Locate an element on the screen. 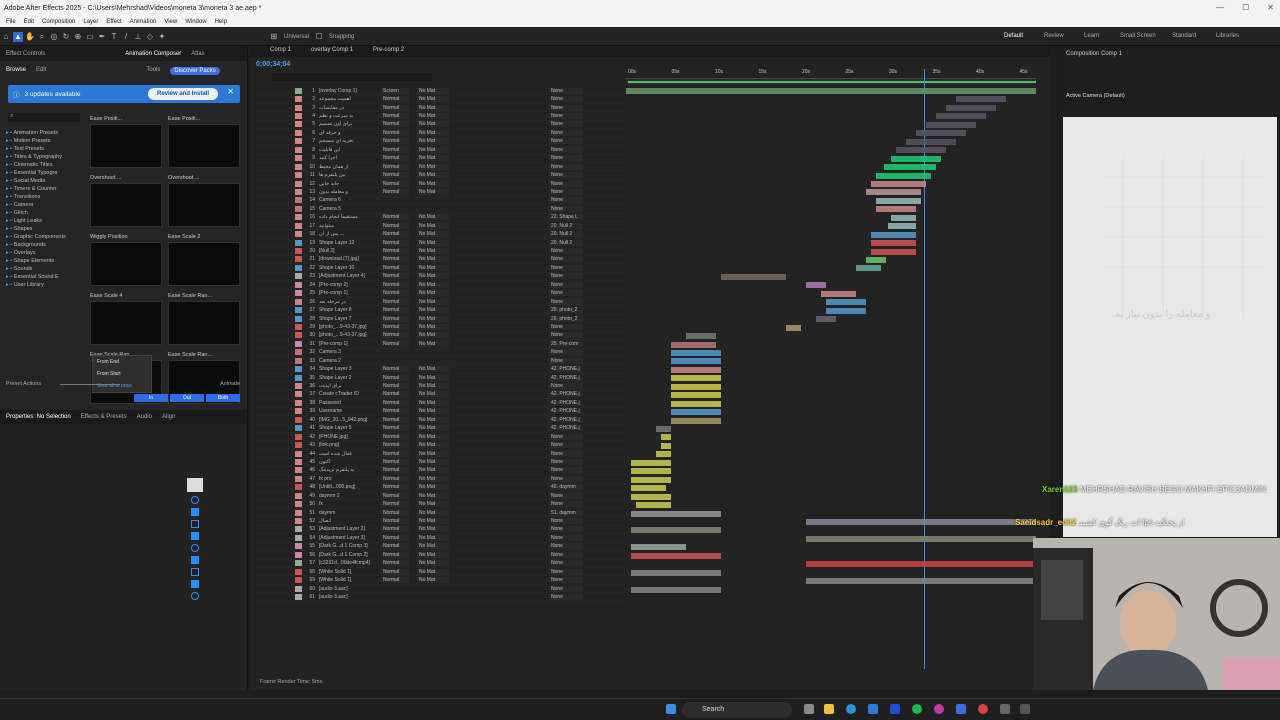 The image size is (1280, 720). layer-name: Shape Layer 8 is located at coordinates (347, 310).